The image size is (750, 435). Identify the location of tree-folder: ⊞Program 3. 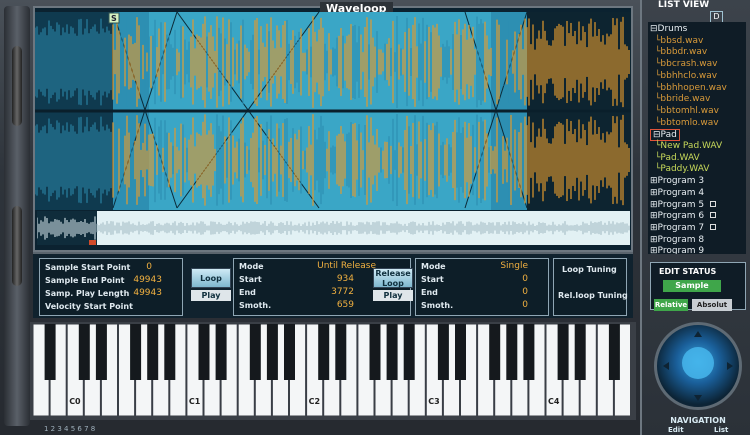
(677, 181).